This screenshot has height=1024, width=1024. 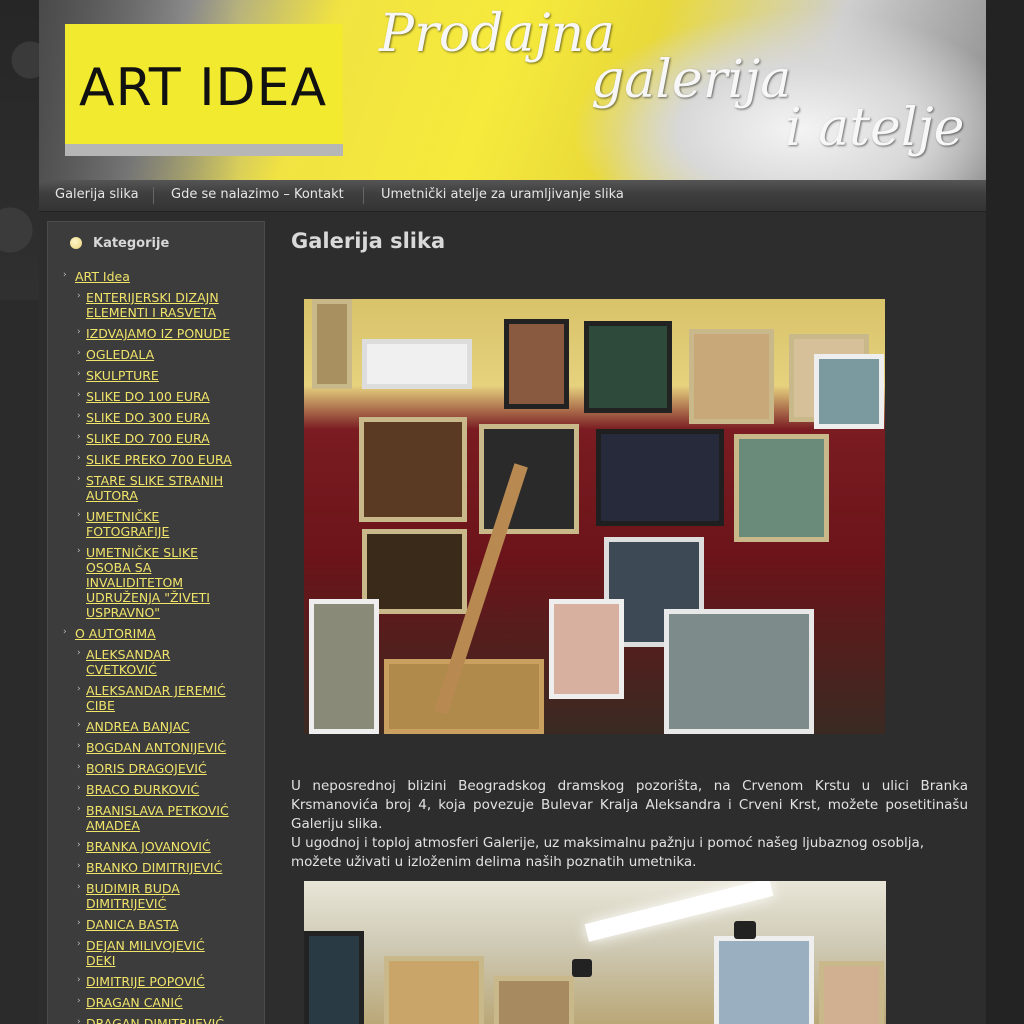 What do you see at coordinates (417, 364) in the screenshot?
I see `air-conditioner` at bounding box center [417, 364].